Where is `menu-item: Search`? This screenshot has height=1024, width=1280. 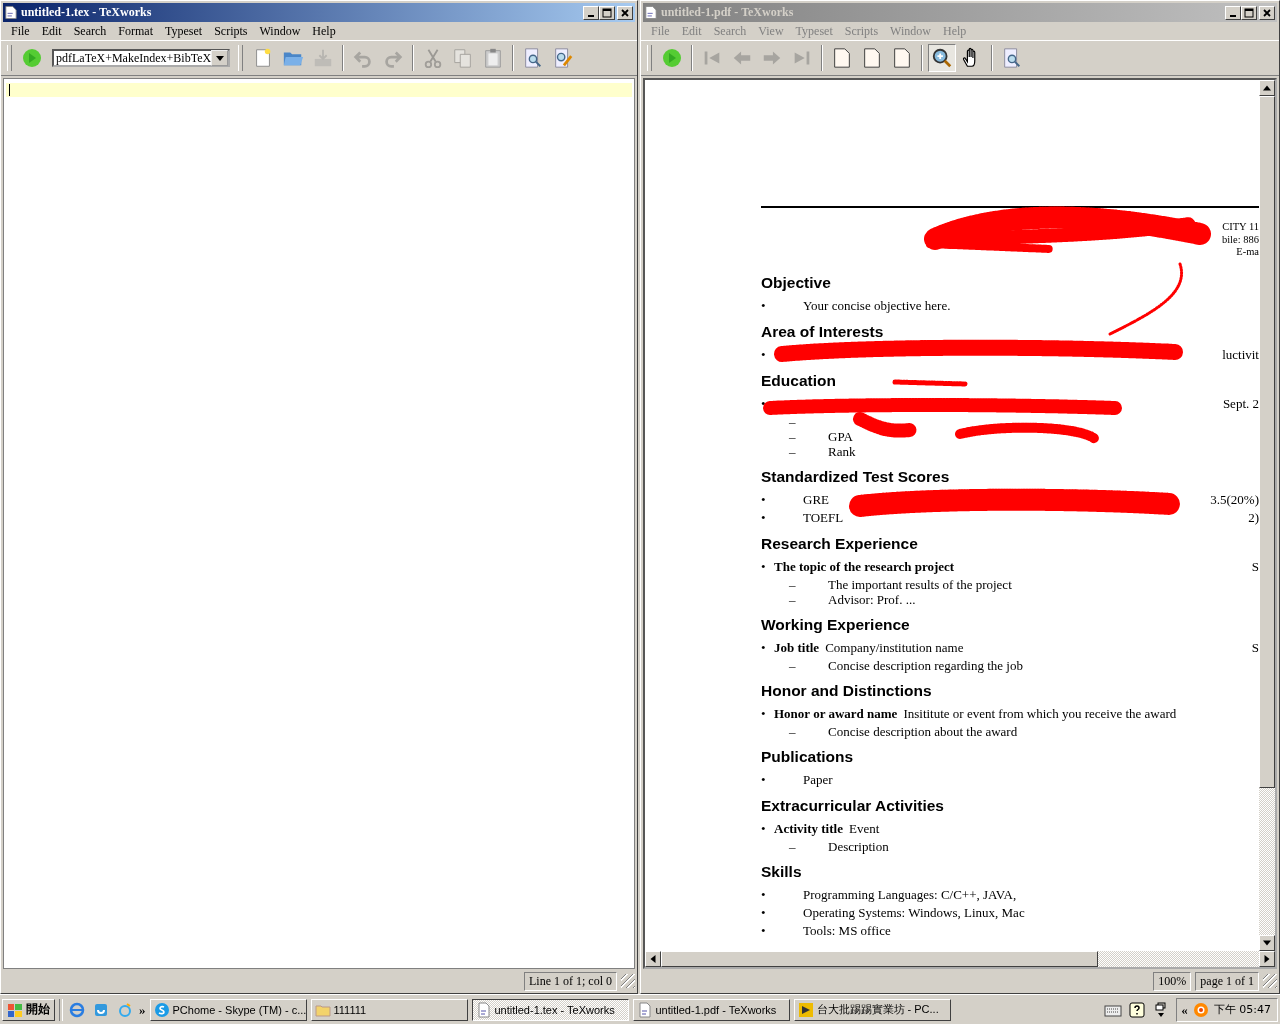
menu-item: Search is located at coordinates (90, 31).